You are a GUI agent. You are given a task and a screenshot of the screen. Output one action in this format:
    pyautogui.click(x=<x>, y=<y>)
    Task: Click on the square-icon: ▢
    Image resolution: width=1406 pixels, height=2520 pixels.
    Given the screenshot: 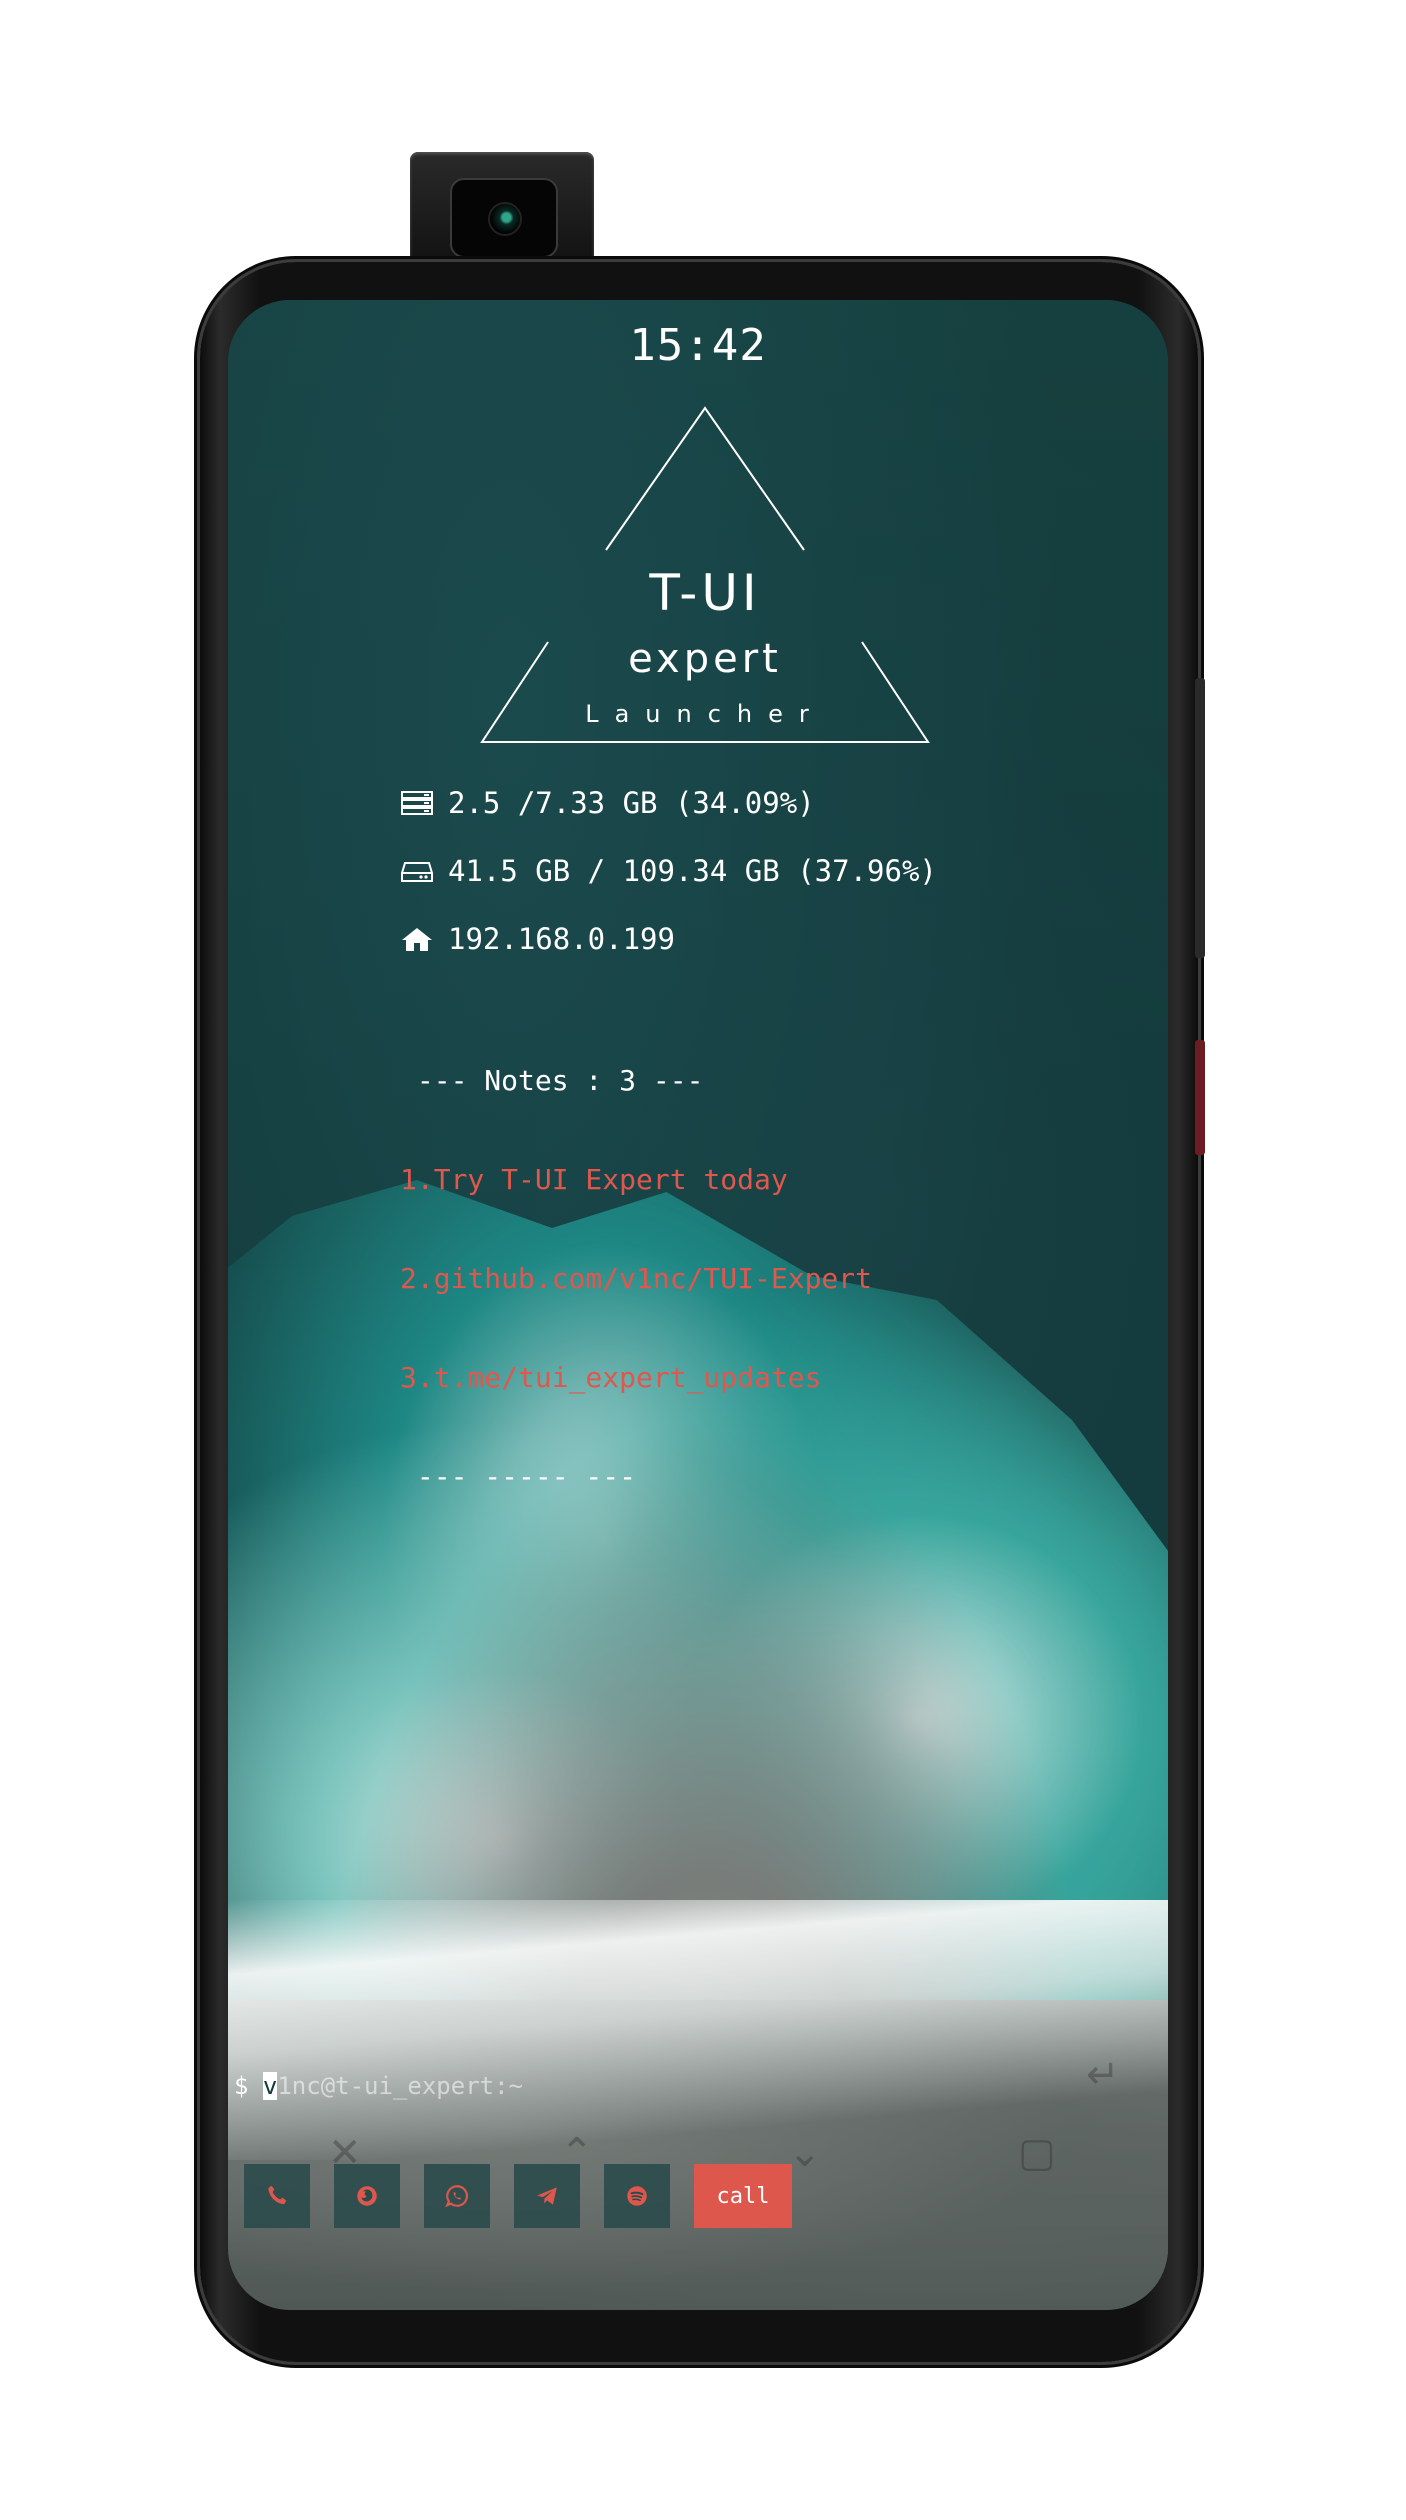 What is the action you would take?
    pyautogui.click(x=1037, y=2153)
    